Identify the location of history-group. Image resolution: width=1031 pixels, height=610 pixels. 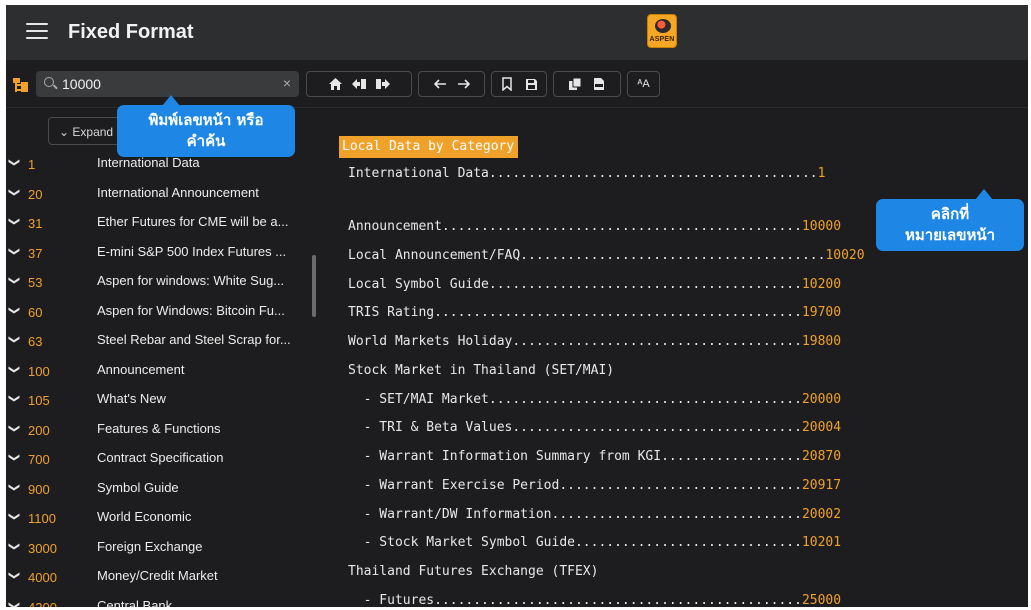
(451, 84).